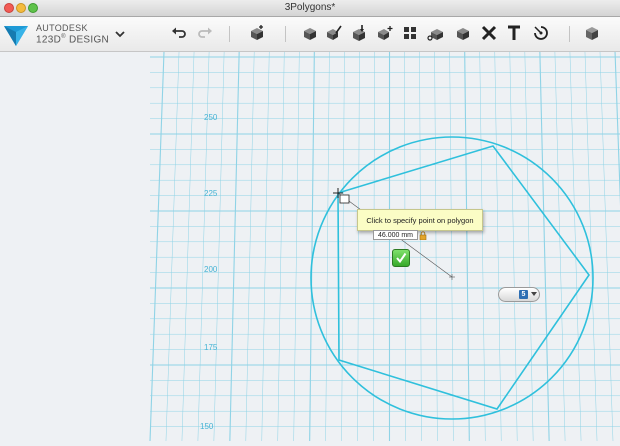 This screenshot has height=446, width=620. Describe the element at coordinates (420, 220) in the screenshot. I see `hint-tooltip: Click to specify point on polygon` at that location.